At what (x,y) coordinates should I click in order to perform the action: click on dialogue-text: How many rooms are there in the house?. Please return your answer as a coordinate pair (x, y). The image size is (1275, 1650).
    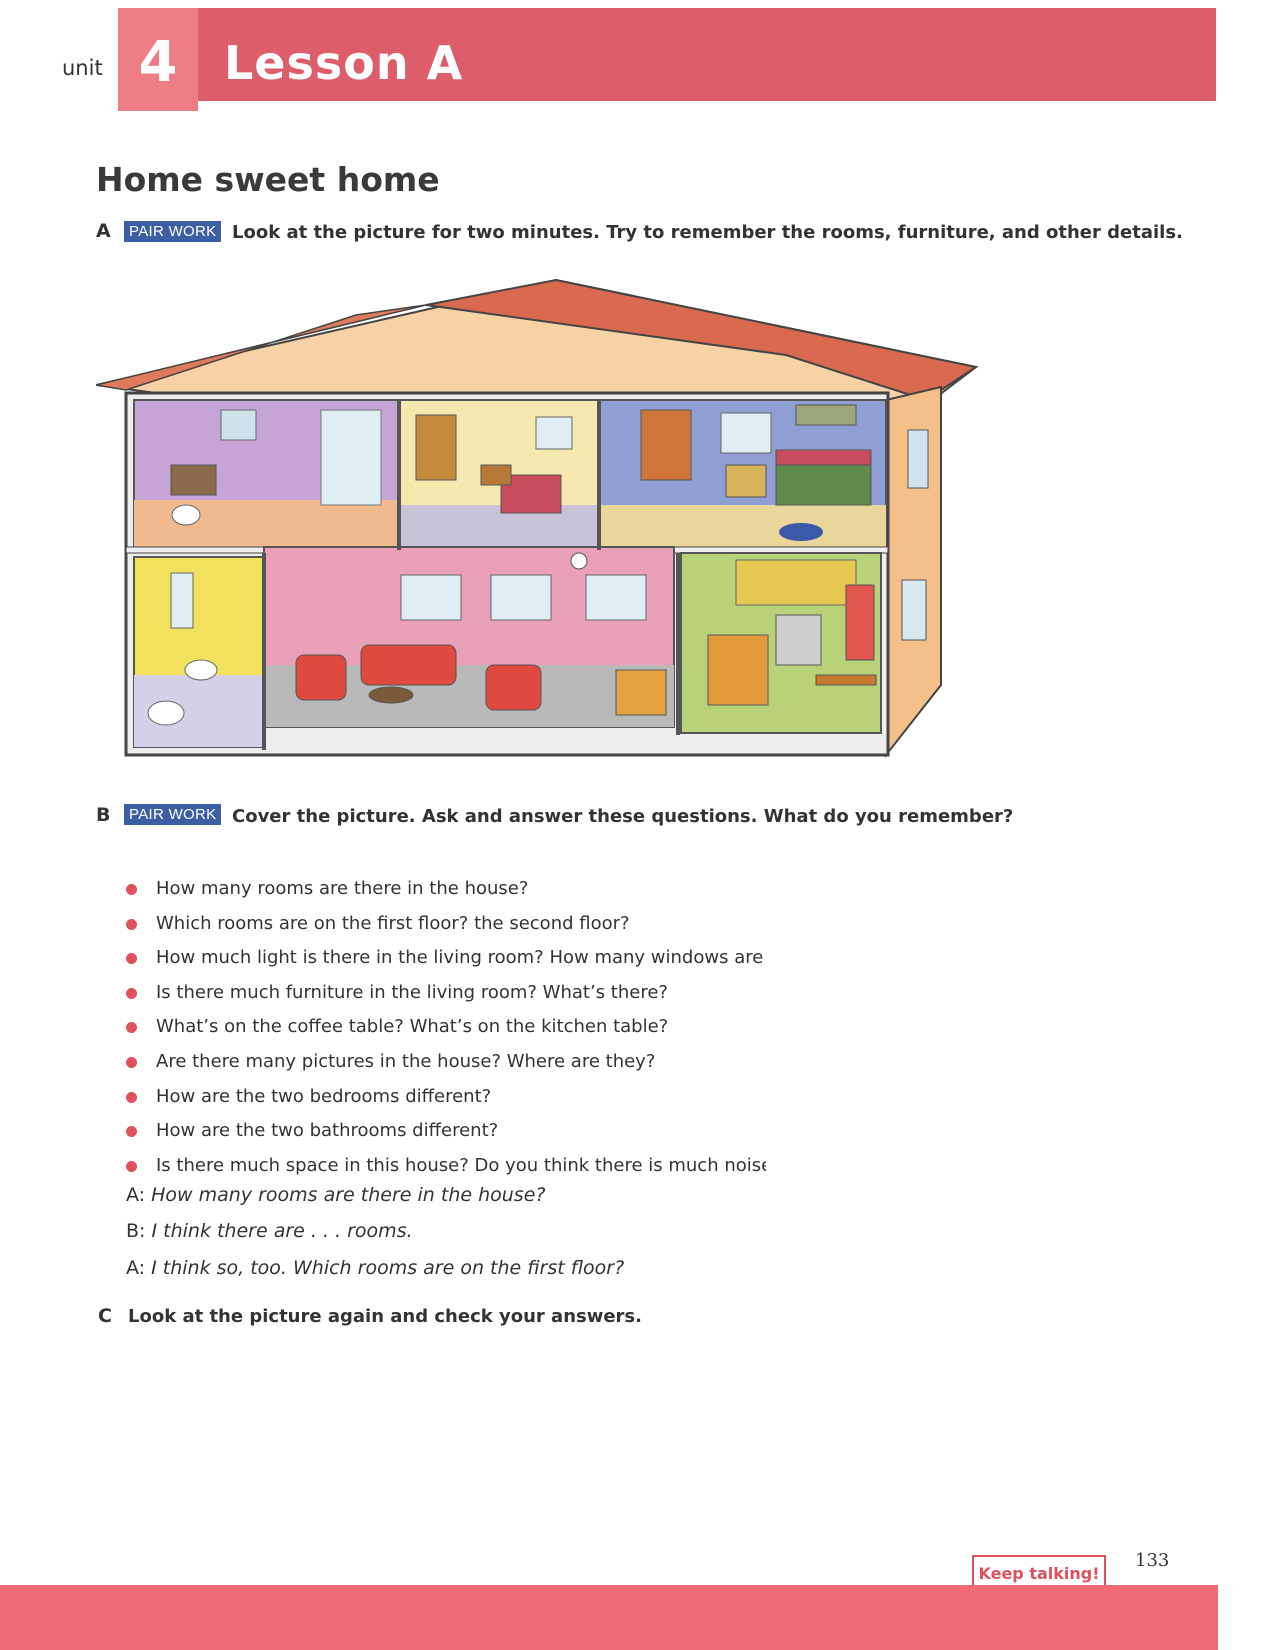
    Looking at the image, I should click on (348, 1195).